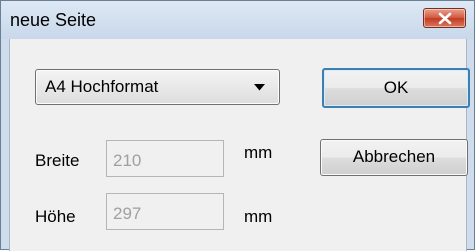  I want to click on page-format-value: A4 Hochformat, so click(102, 86).